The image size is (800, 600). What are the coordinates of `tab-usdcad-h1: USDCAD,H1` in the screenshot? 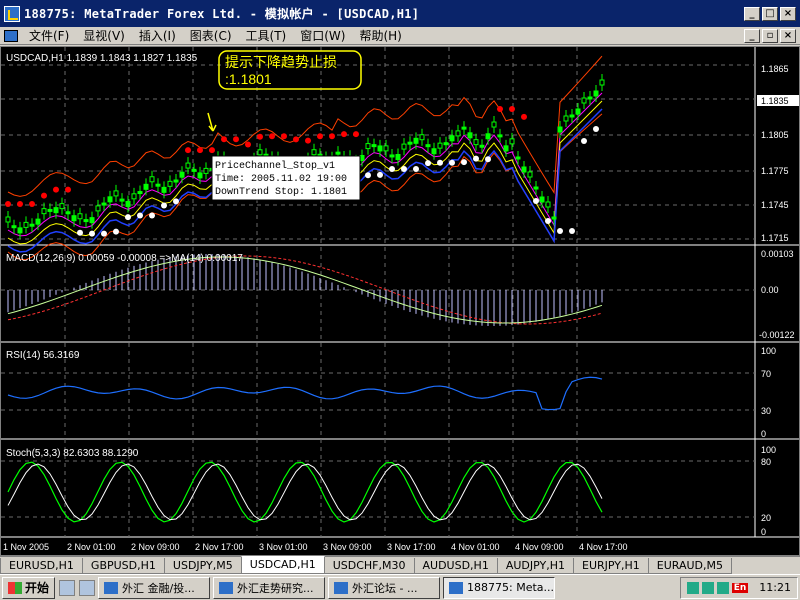 It's located at (282, 565).